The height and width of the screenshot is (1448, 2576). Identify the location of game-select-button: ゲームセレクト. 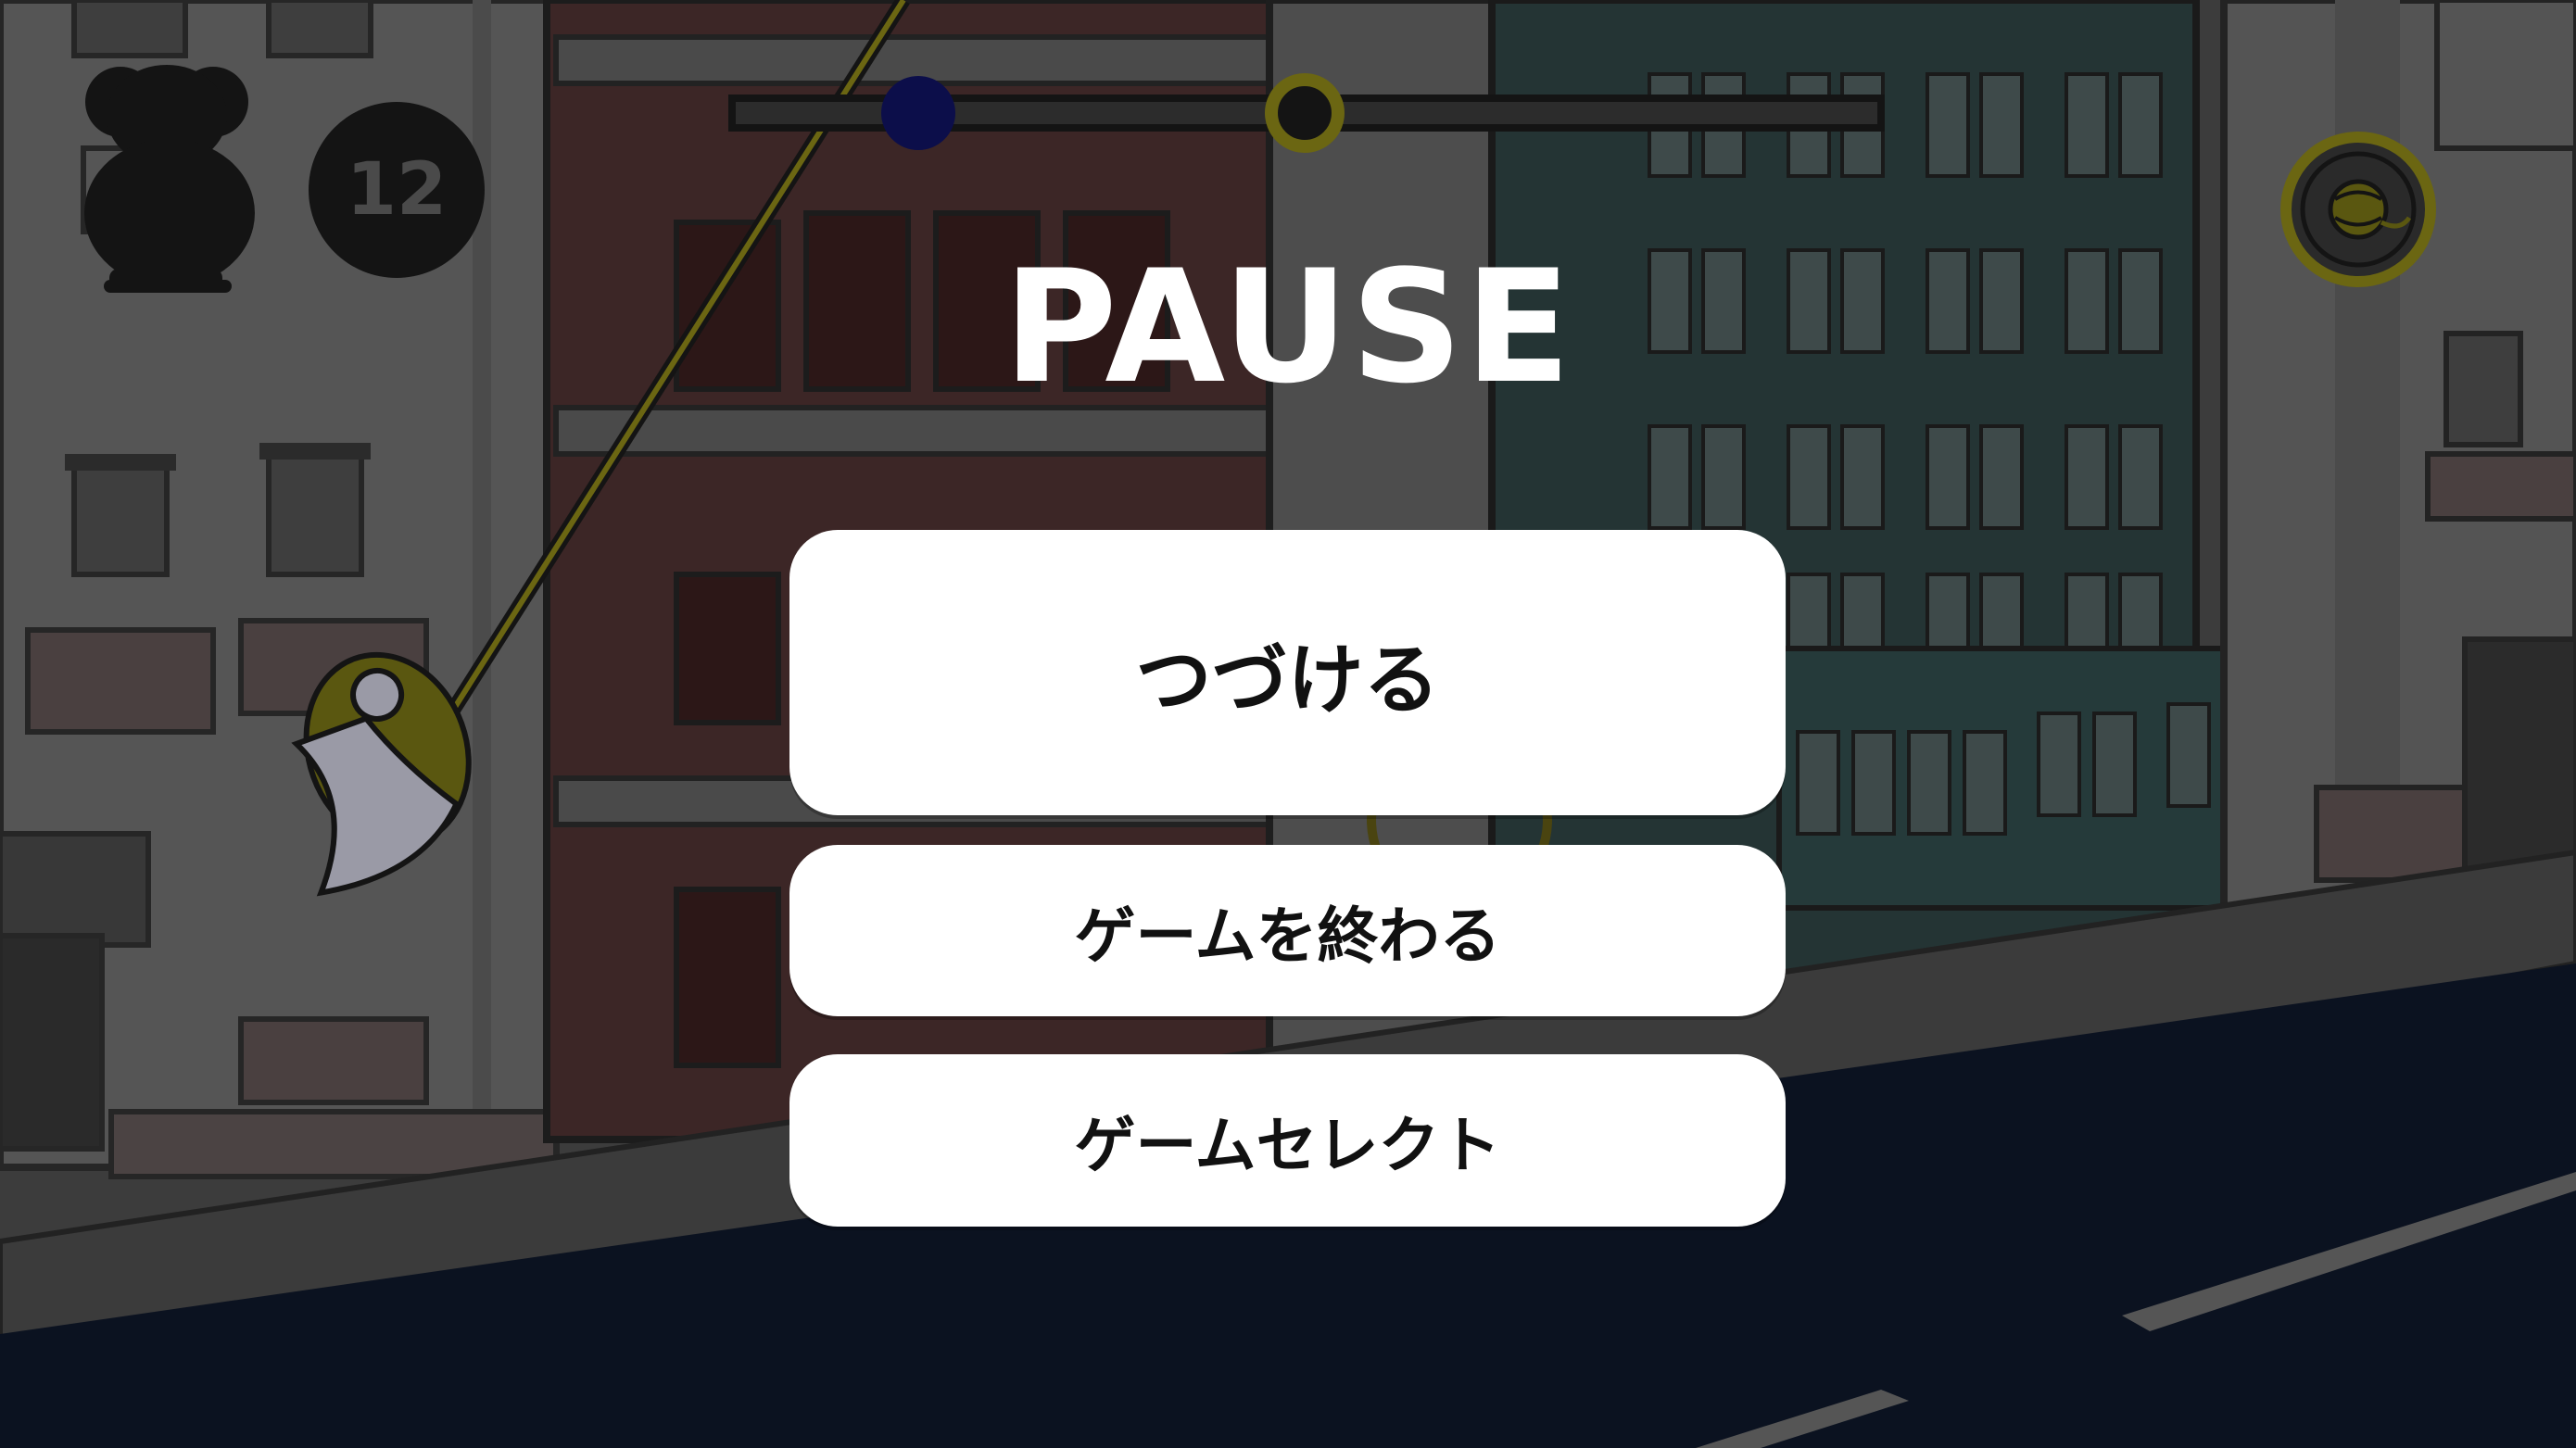
(1287, 1140).